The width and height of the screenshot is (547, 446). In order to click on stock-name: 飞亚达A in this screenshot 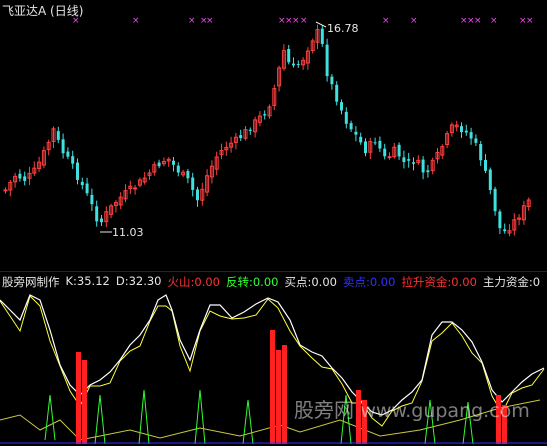, I will do `click(24, 11)`.